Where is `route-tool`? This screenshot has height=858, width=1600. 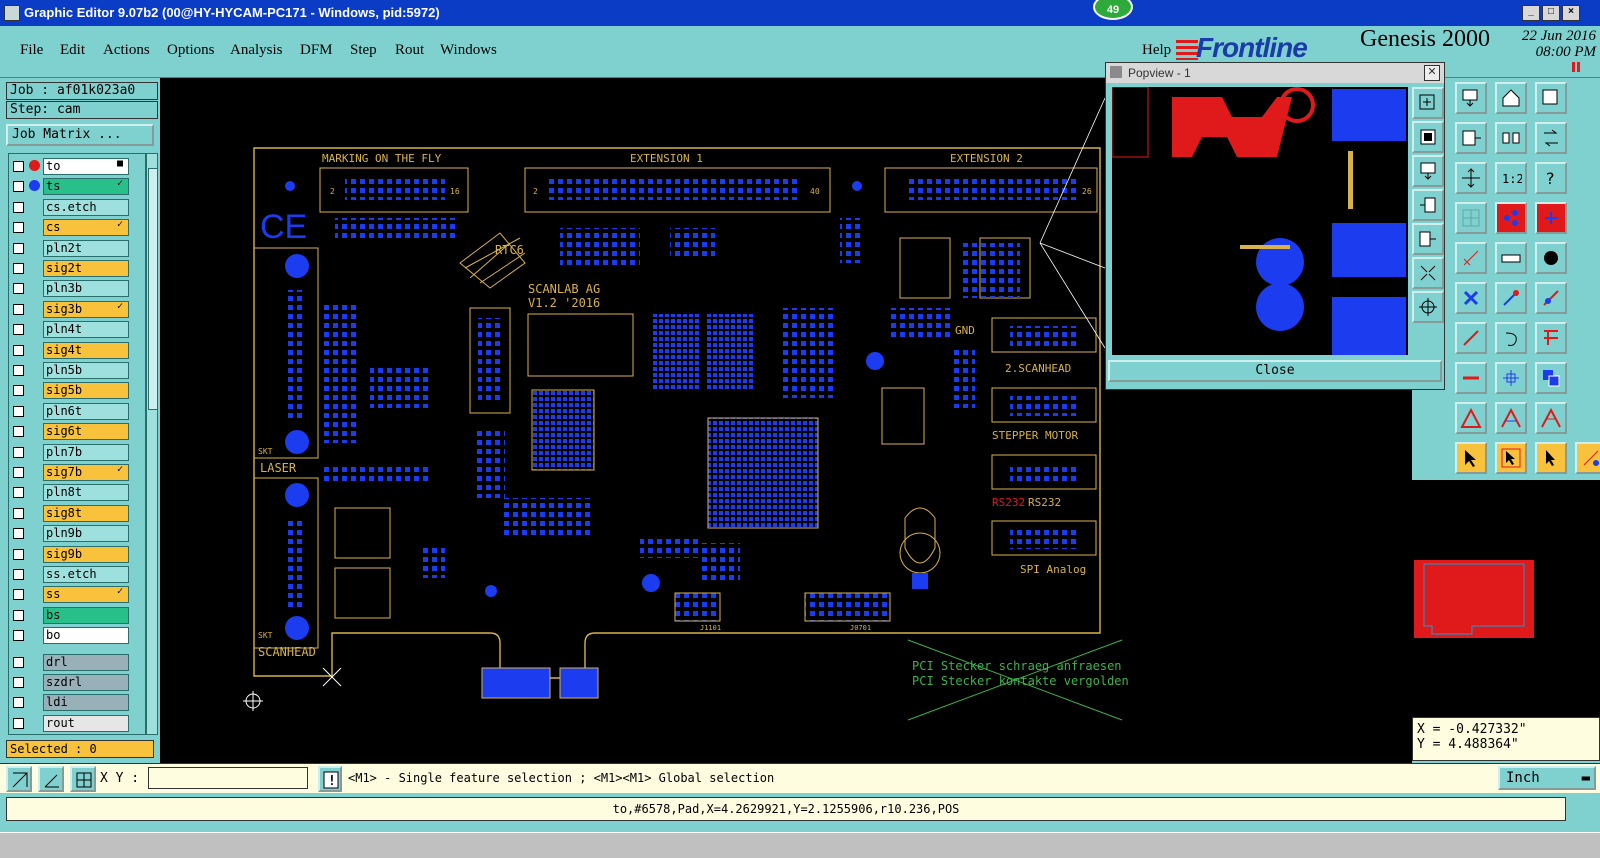 route-tool is located at coordinates (1551, 298).